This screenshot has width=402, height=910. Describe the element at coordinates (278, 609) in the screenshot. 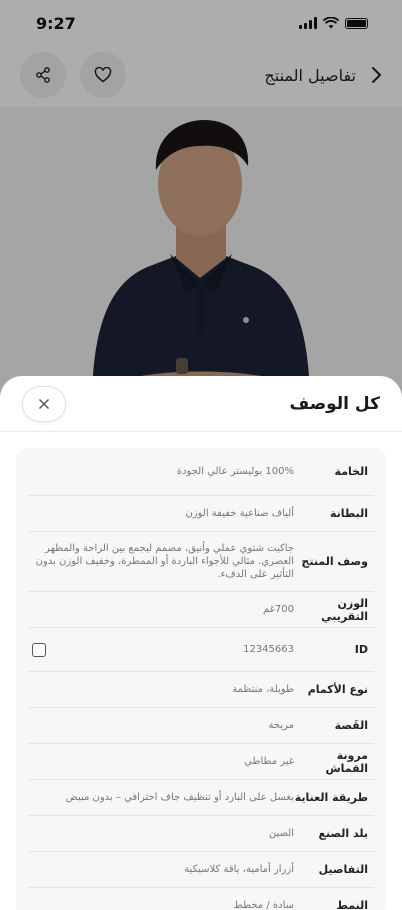

I see `row-value: 700غم` at that location.